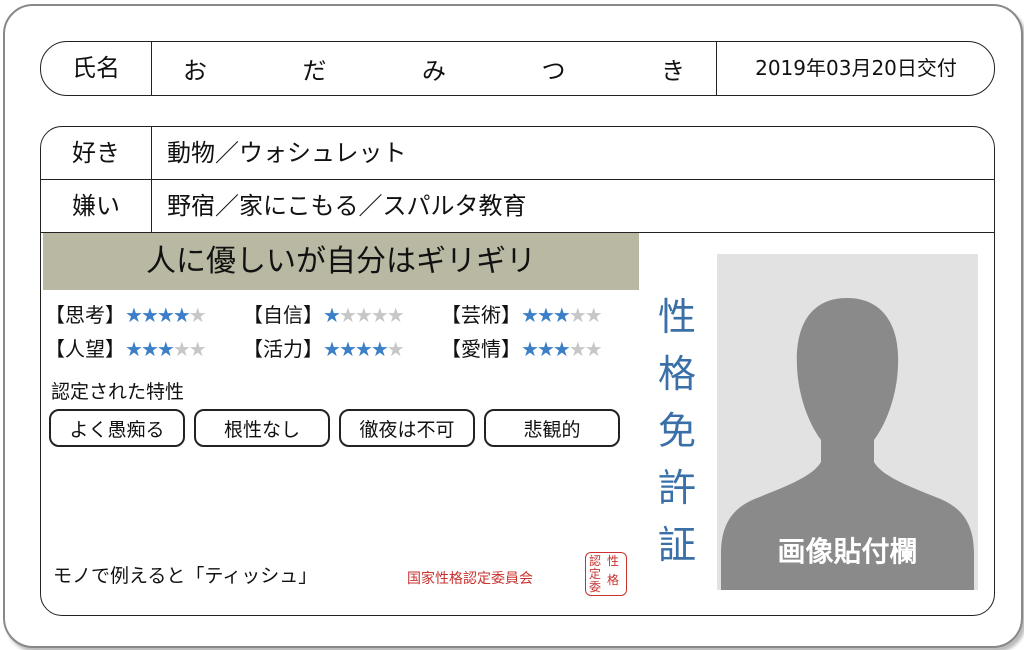 The width and height of the screenshot is (1024, 650). I want to click on skill-label: 【思考】, so click(85, 315).